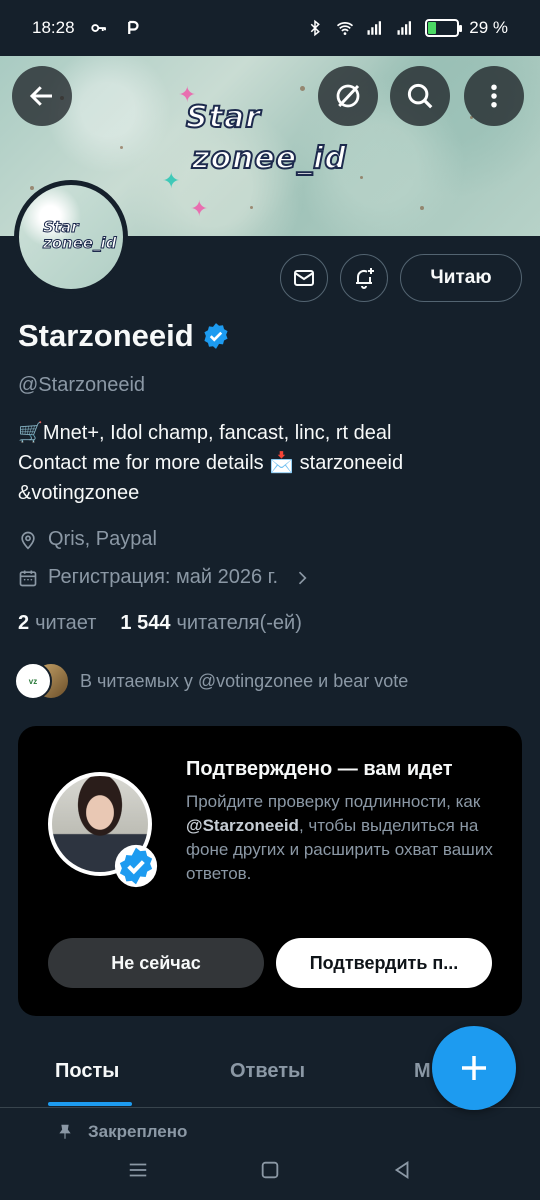 Image resolution: width=540 pixels, height=1200 pixels. I want to click on slash-circle-icon, so click(348, 96).